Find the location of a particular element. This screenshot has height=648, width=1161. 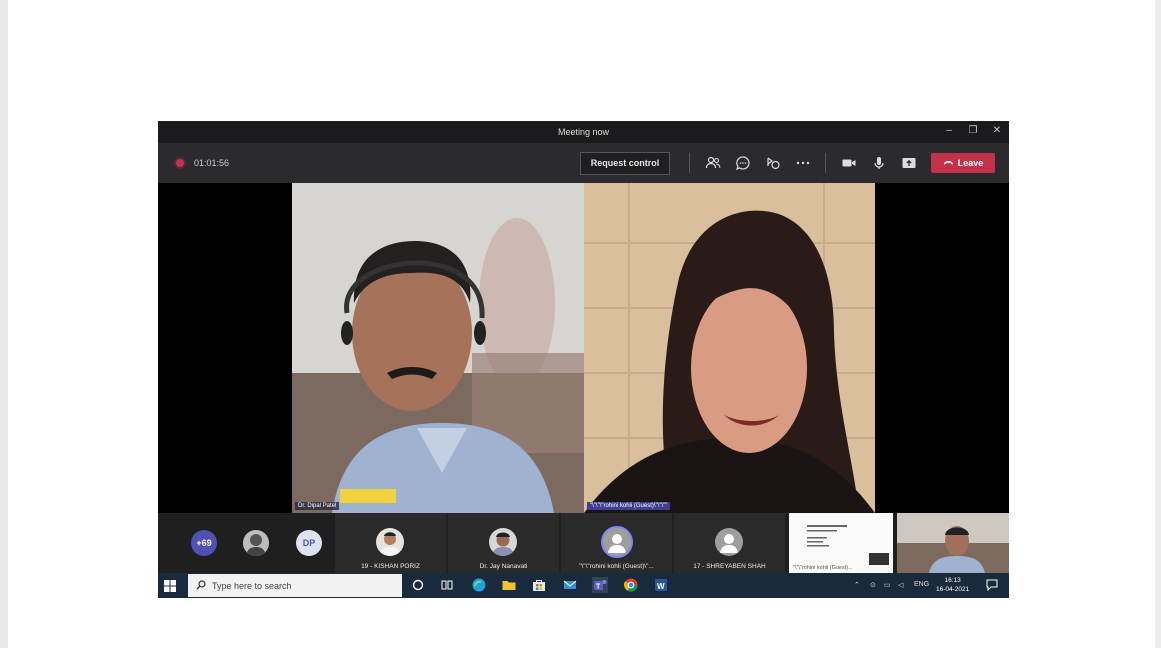

mail-icon is located at coordinates (570, 585).